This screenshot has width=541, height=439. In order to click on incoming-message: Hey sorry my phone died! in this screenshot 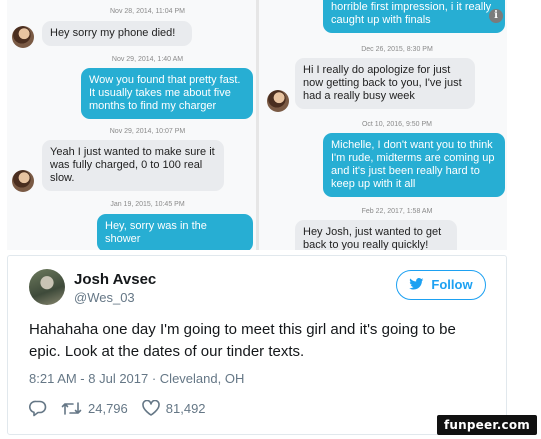, I will do `click(117, 33)`.